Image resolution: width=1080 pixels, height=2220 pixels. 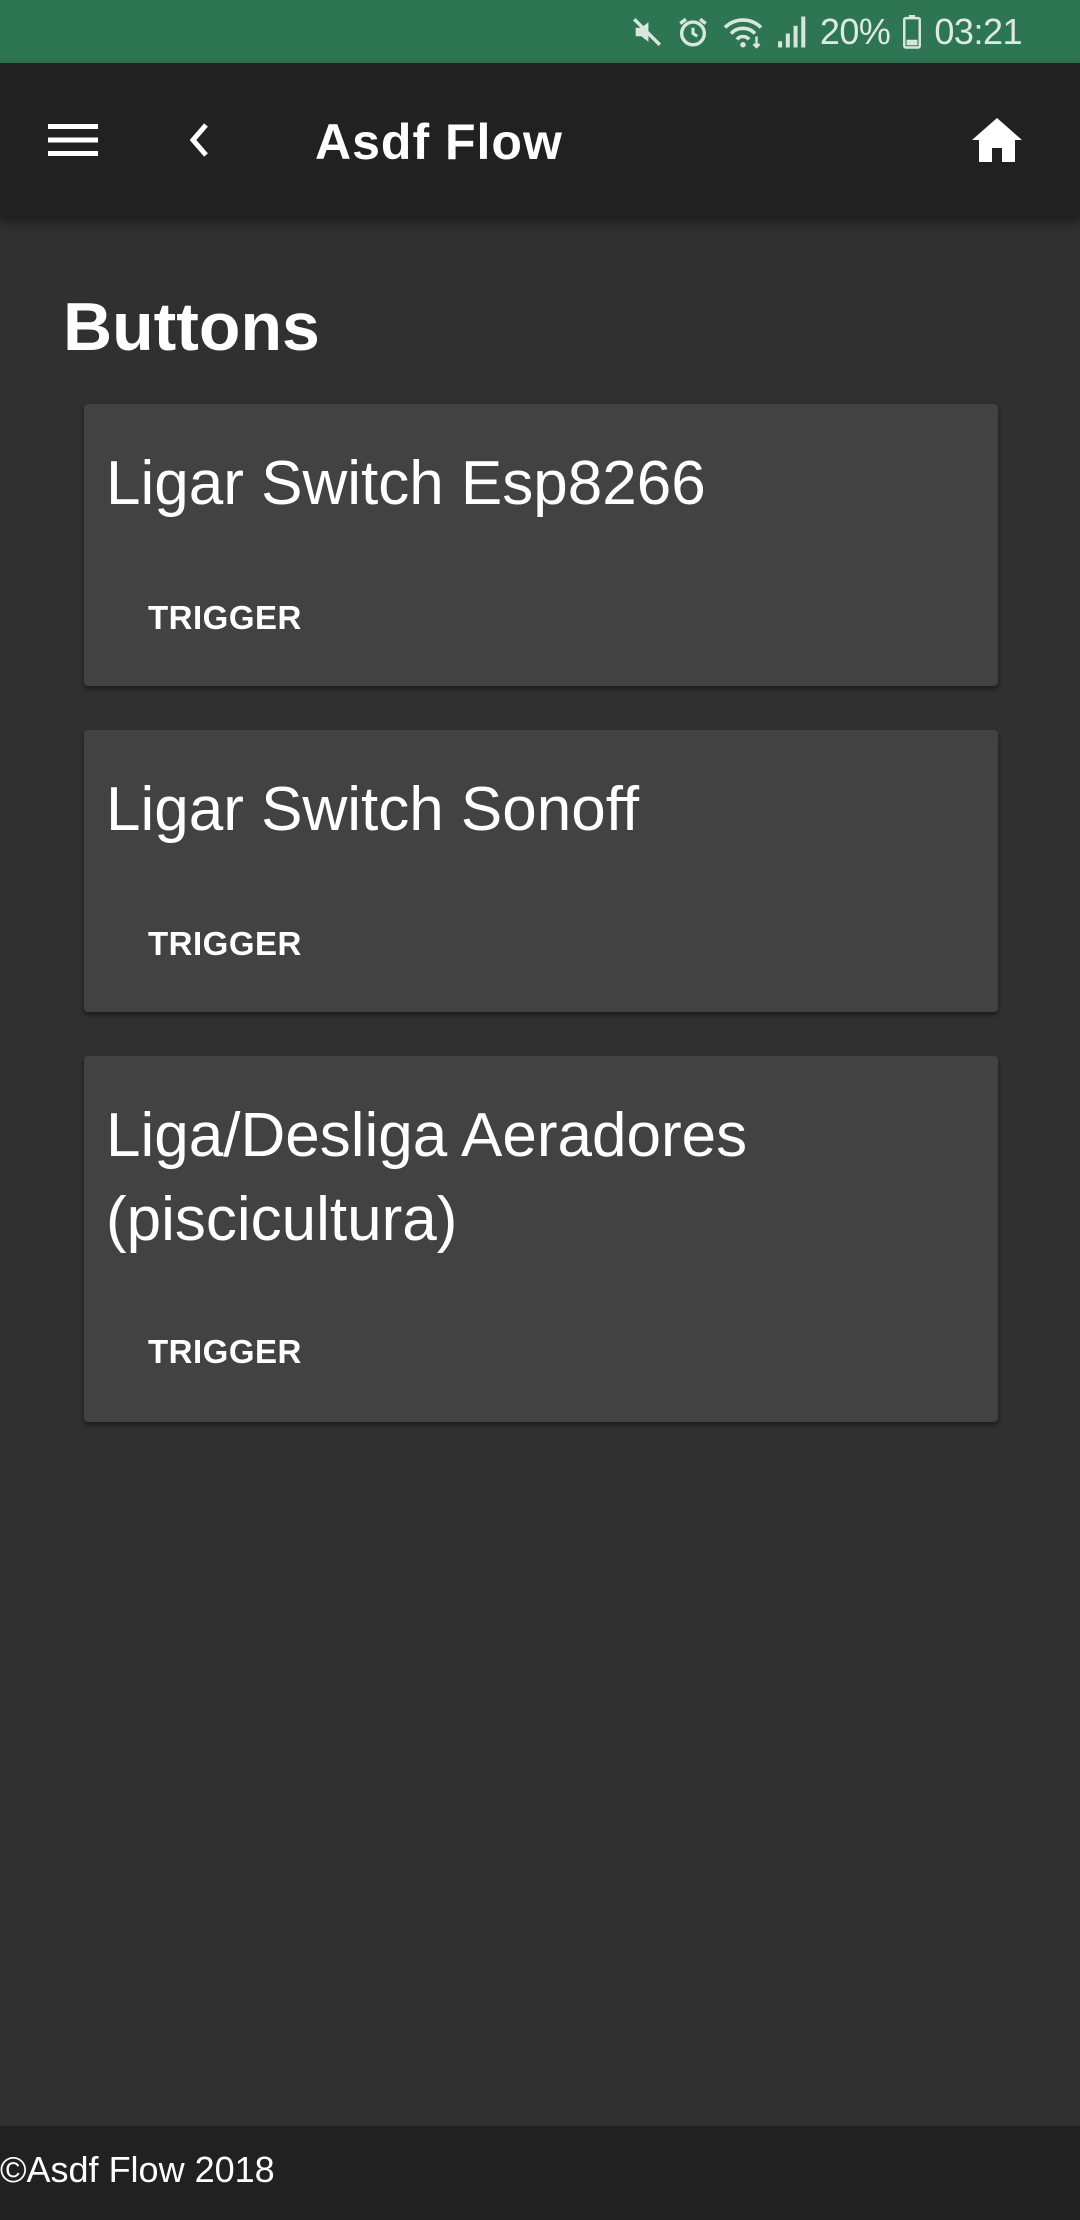 What do you see at coordinates (137, 2169) in the screenshot?
I see `footer-copyright: ©Asdf Flow 2018` at bounding box center [137, 2169].